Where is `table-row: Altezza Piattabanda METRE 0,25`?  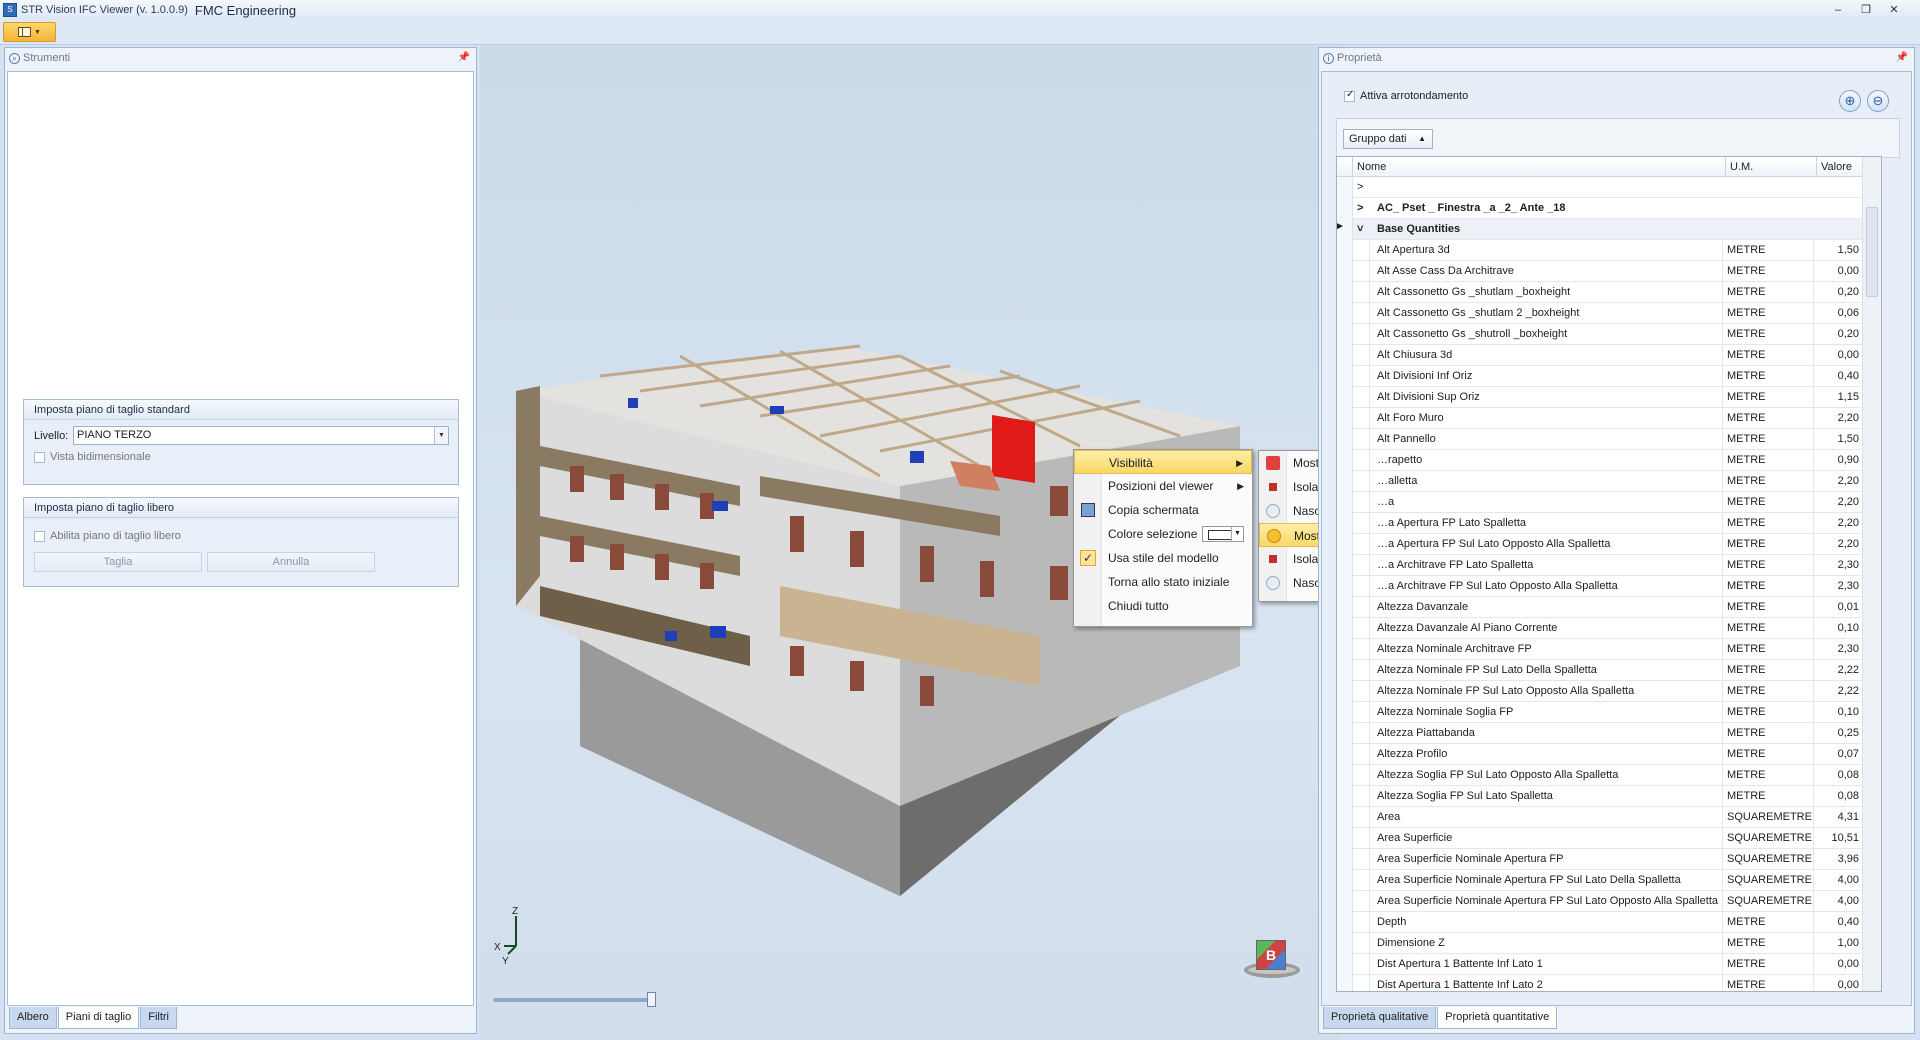 table-row: Altezza Piattabanda METRE 0,25 is located at coordinates (1599, 733).